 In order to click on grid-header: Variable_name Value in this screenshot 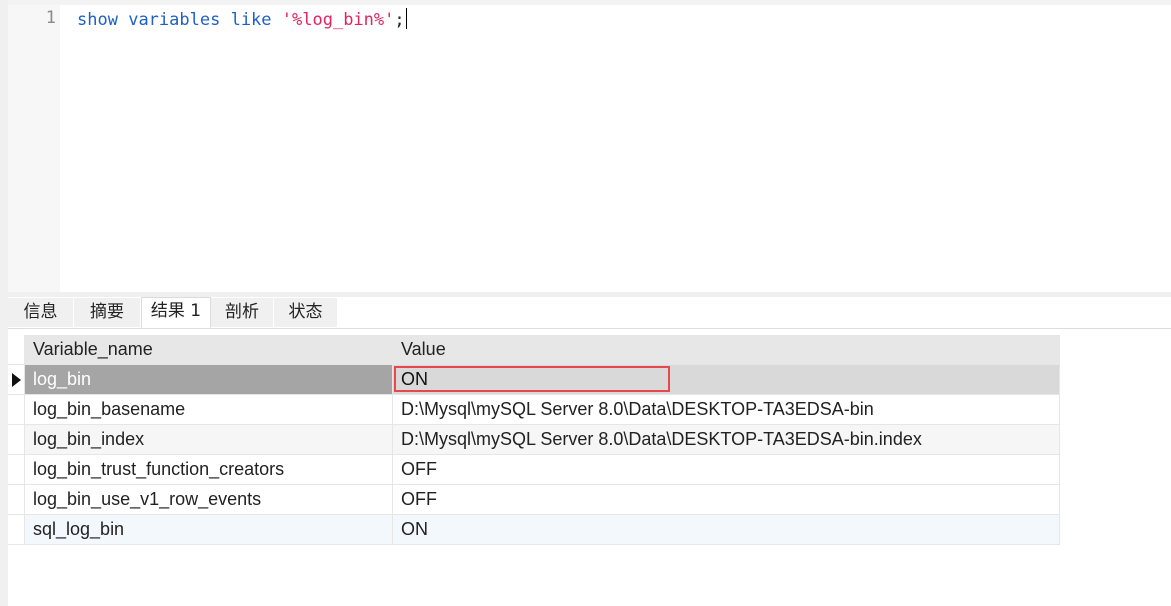, I will do `click(534, 350)`.